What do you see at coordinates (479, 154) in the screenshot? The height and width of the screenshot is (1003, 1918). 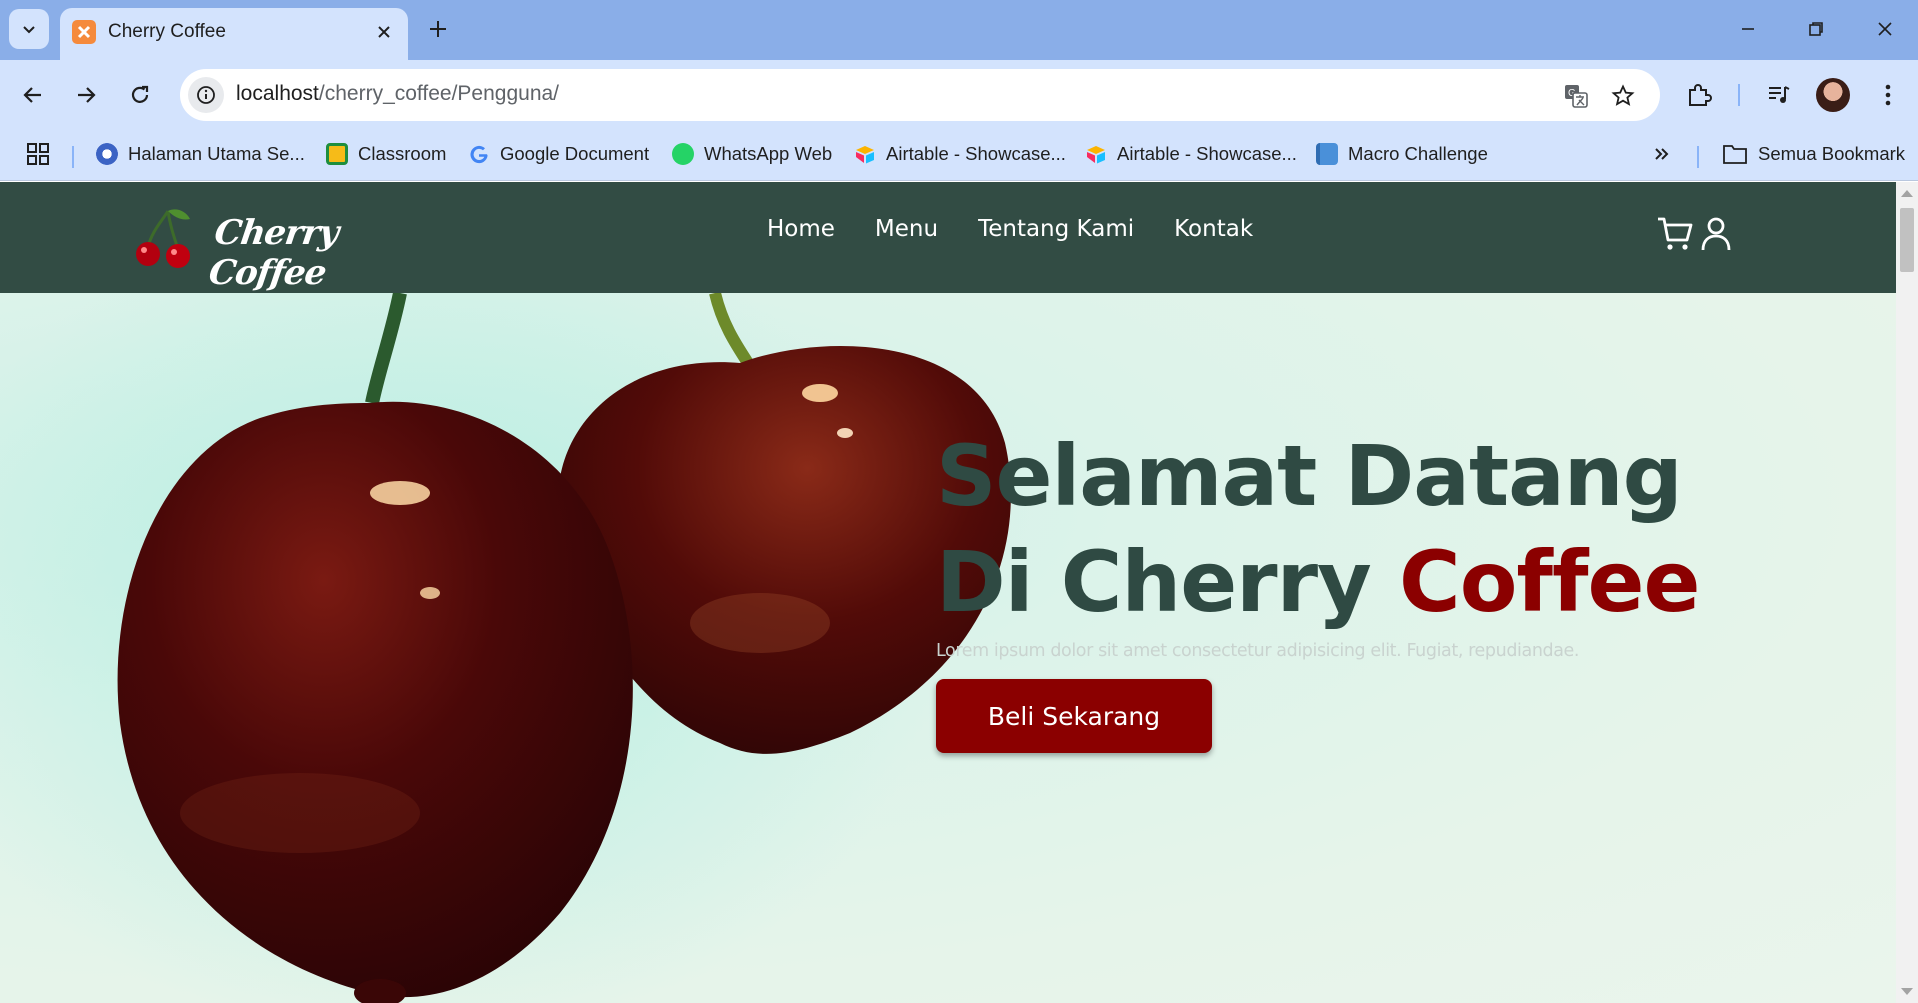 I see `google-icon` at bounding box center [479, 154].